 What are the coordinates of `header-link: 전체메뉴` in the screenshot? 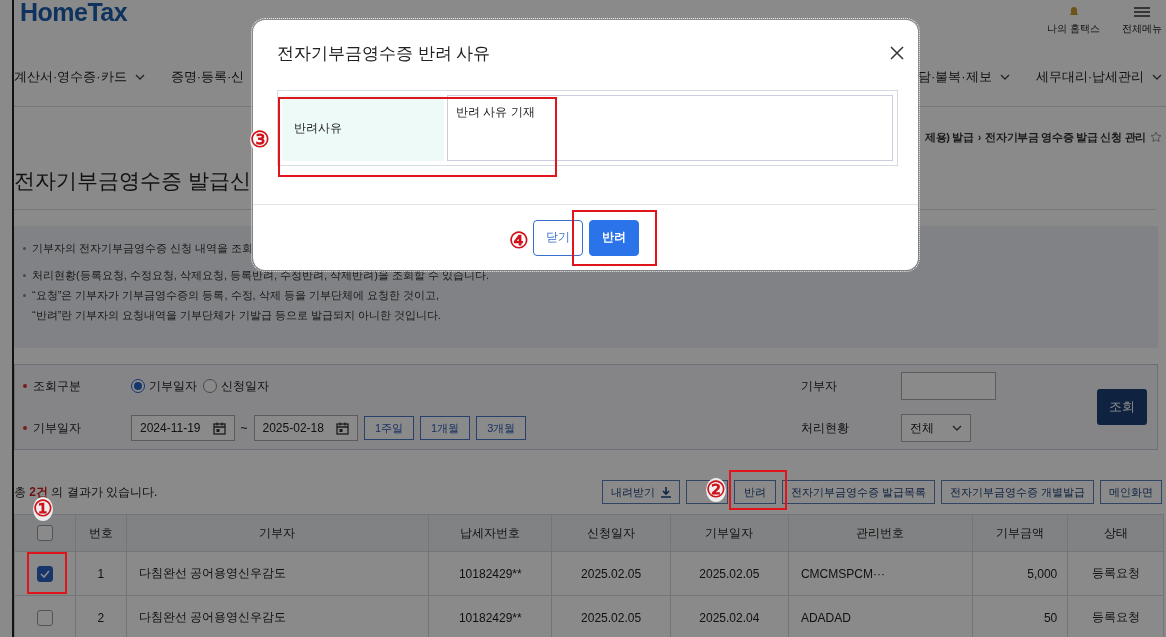 It's located at (1142, 21).